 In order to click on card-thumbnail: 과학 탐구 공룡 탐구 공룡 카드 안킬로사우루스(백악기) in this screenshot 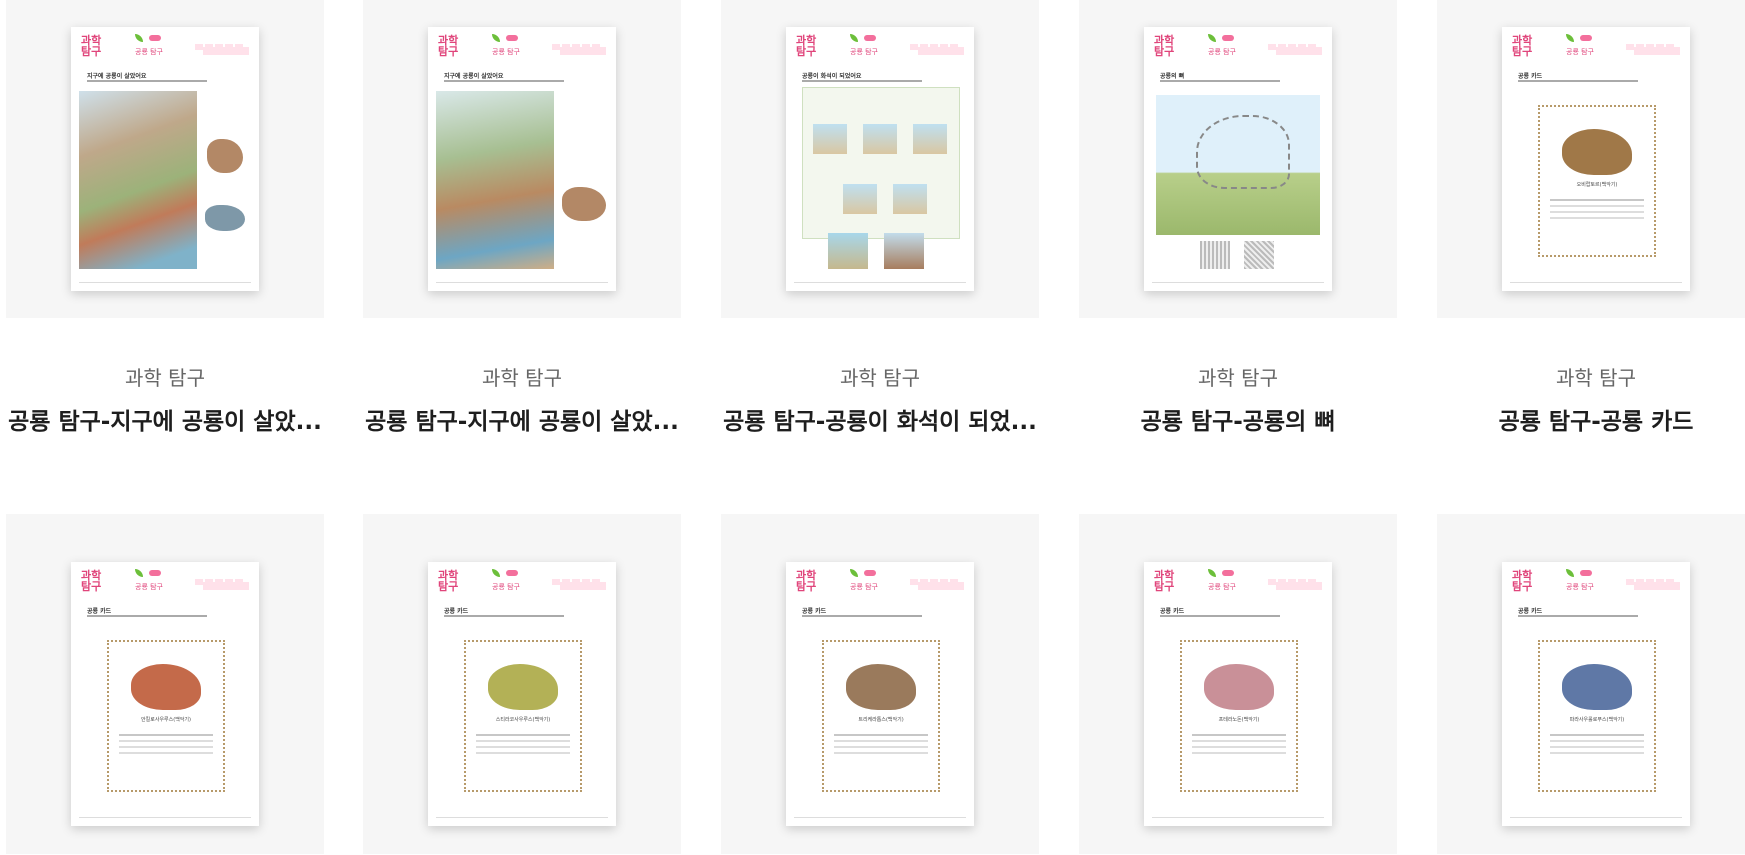, I will do `click(165, 684)`.